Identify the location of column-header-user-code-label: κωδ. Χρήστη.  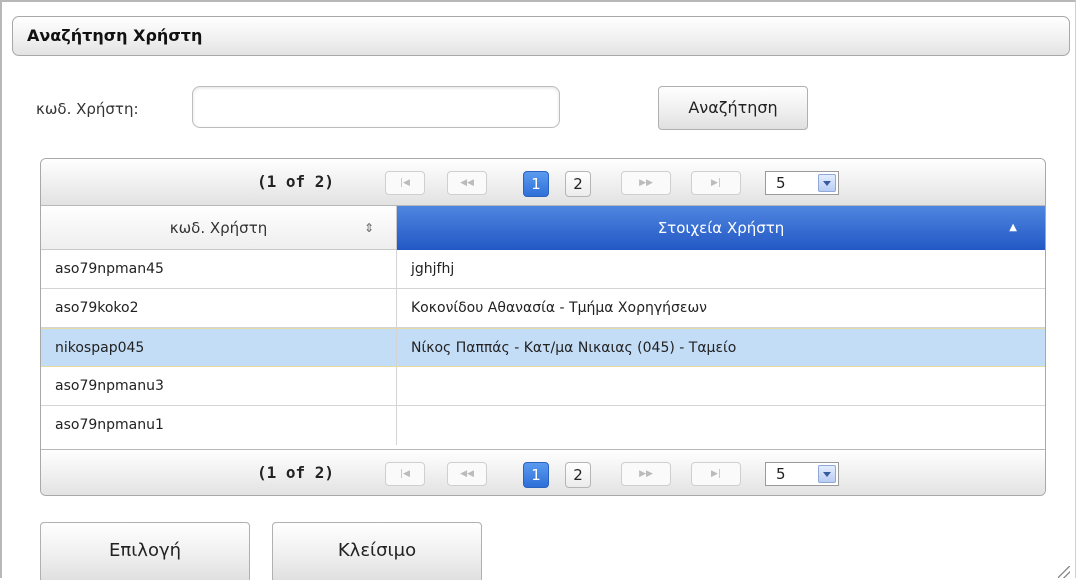
(218, 228).